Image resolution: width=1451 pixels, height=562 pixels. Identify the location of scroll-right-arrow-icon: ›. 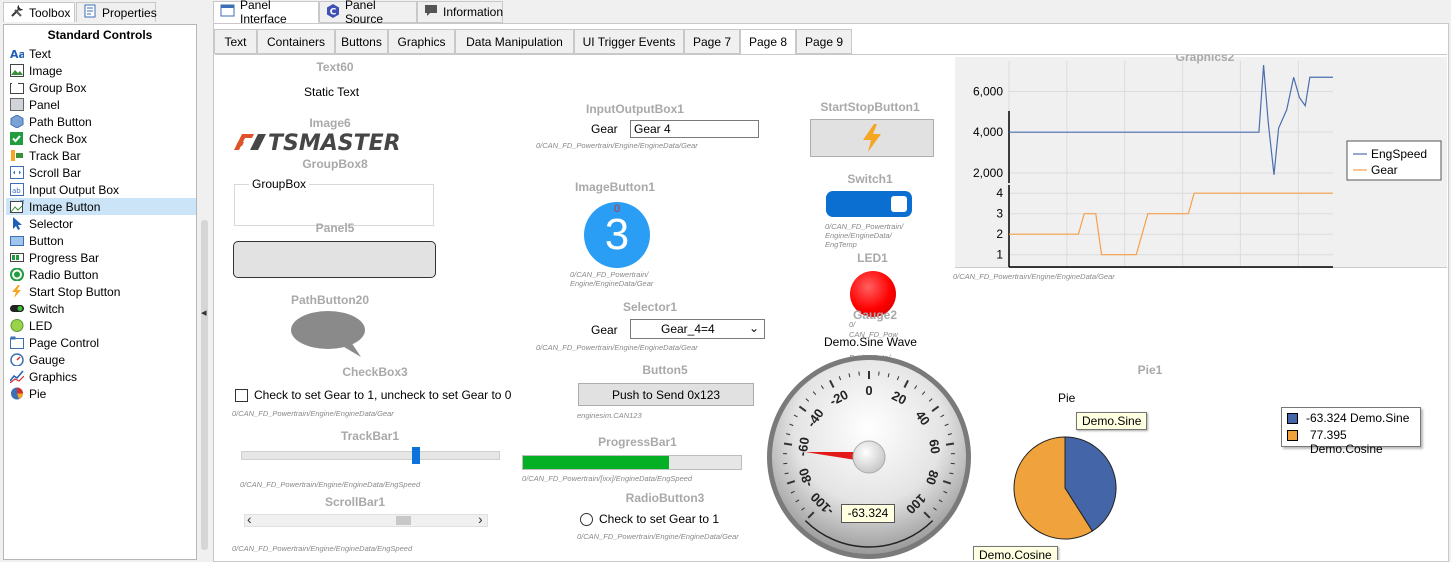
(480, 519).